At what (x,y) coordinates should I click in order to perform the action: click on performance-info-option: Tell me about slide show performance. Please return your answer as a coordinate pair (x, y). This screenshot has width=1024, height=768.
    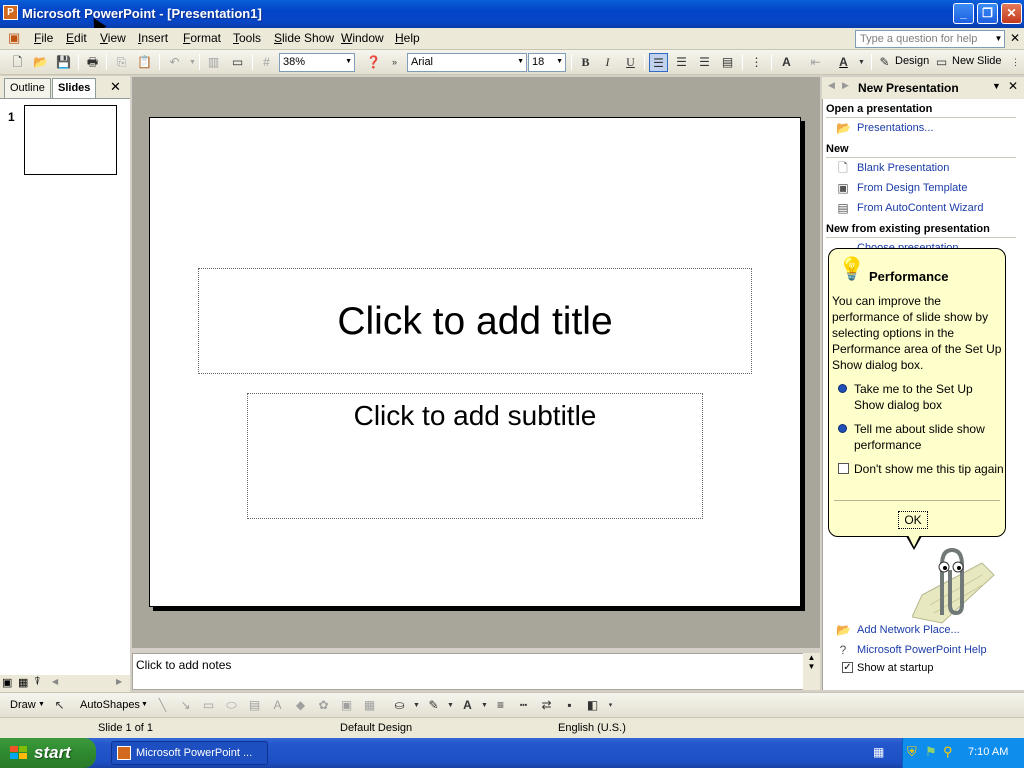
    Looking at the image, I should click on (929, 437).